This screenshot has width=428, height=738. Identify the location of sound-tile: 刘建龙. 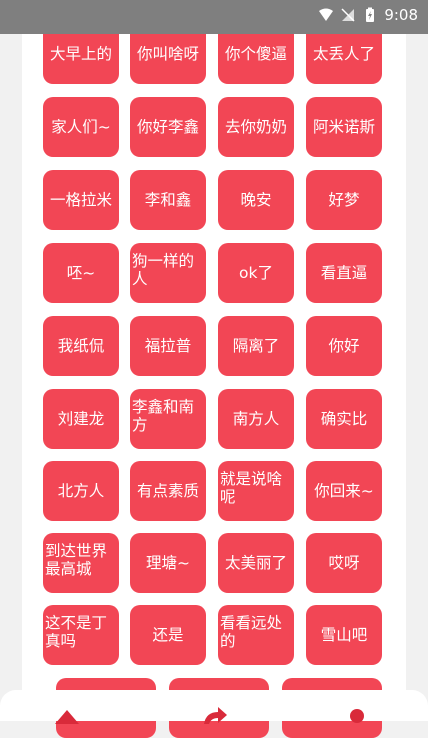
(81, 419).